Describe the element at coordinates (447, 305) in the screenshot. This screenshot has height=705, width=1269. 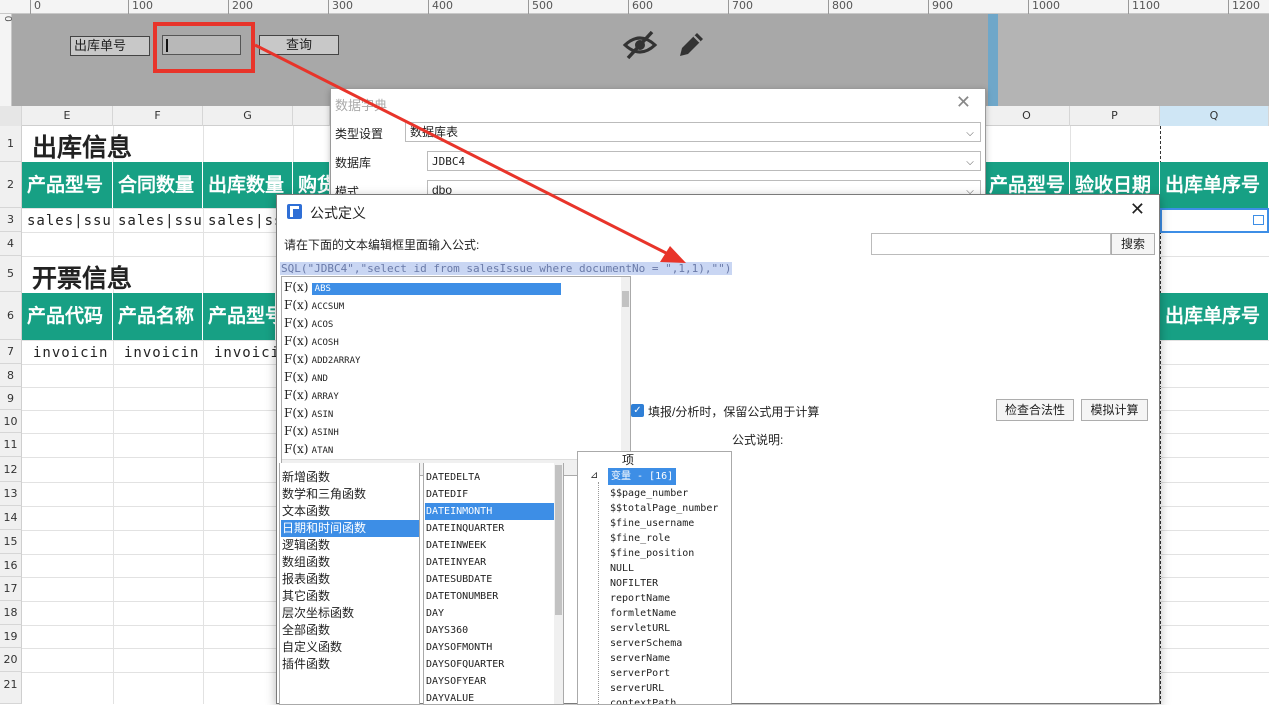
I see `autocomplete-item: F(x) ACCSUM` at that location.